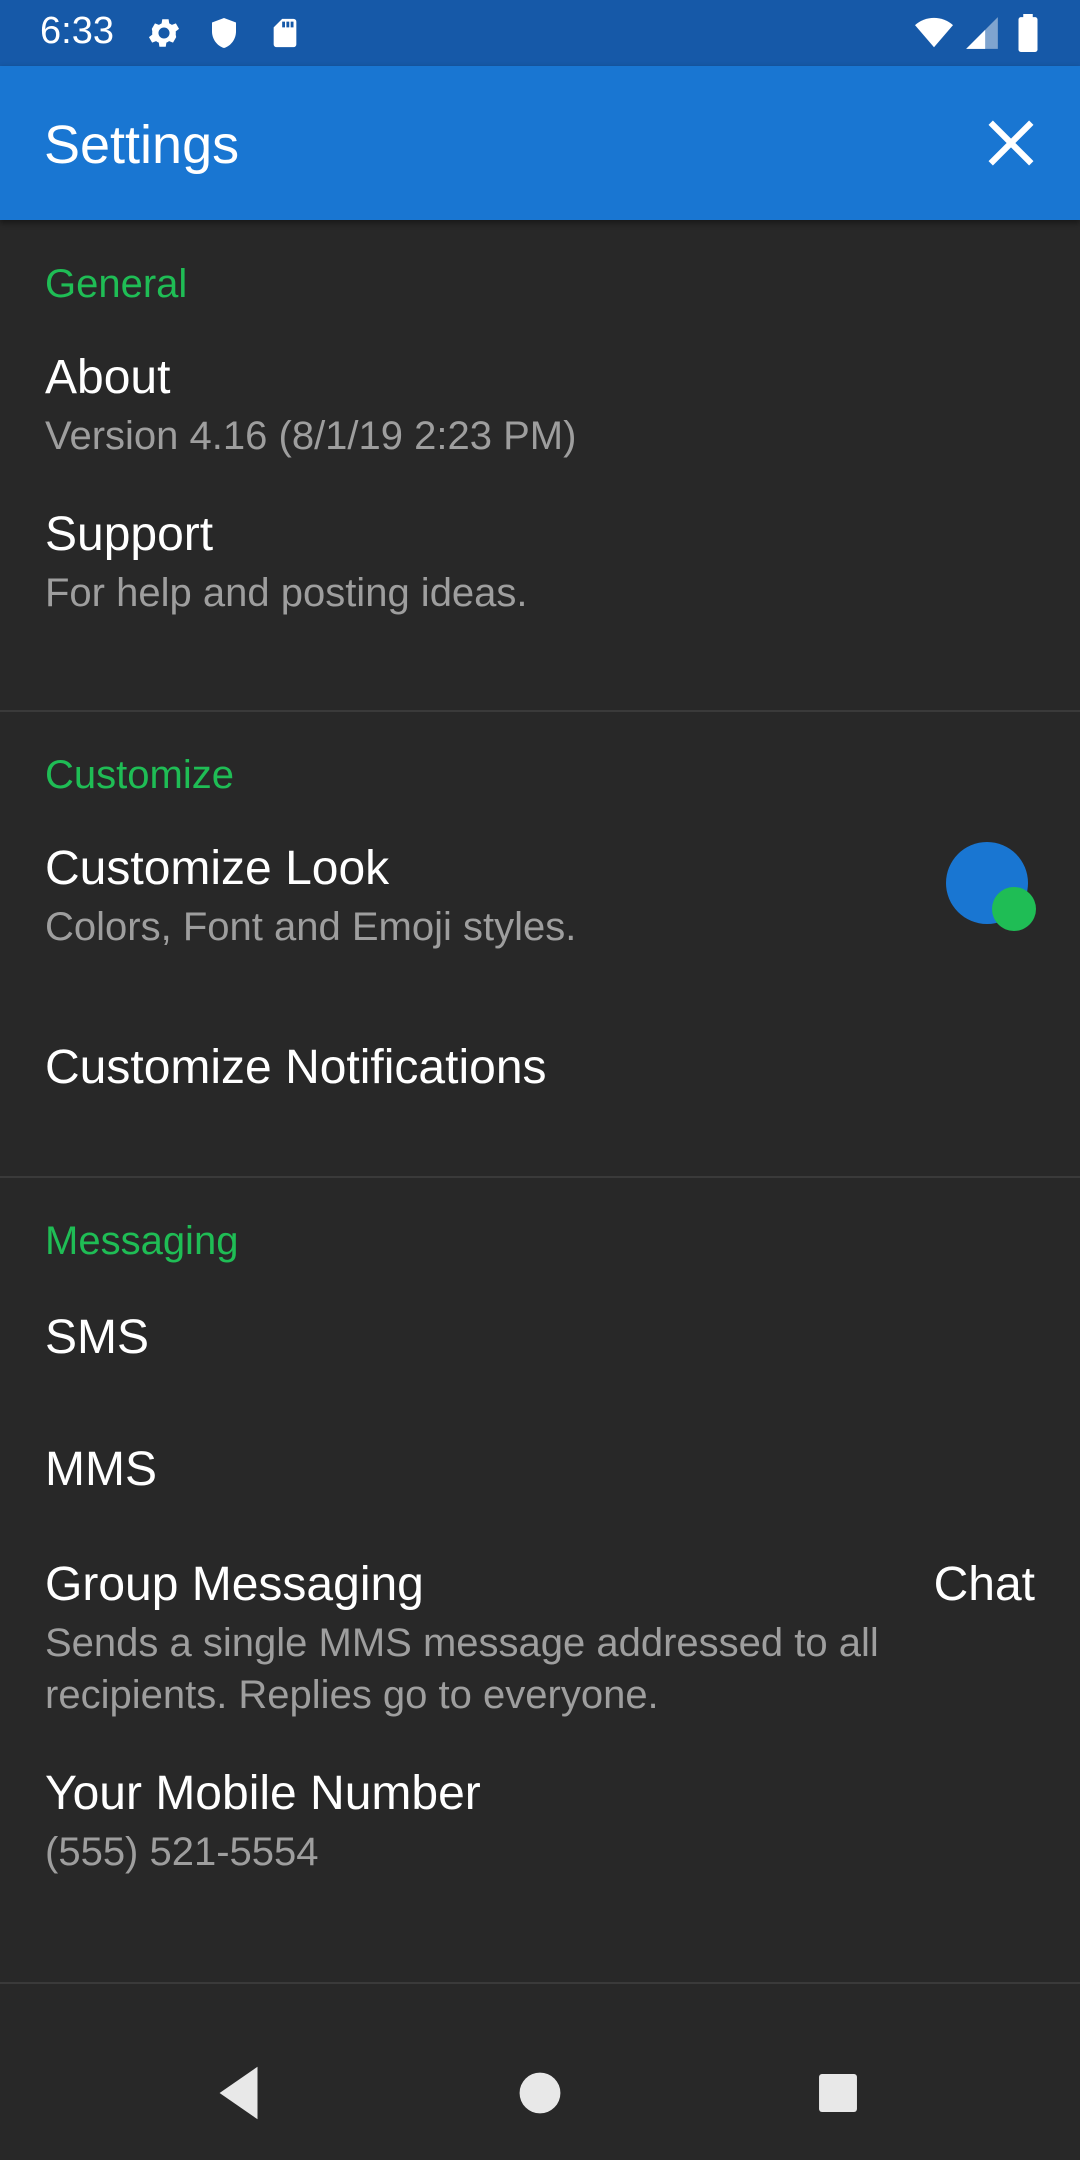 This screenshot has height=2160, width=1080. I want to click on wifi-icon, so click(934, 35).